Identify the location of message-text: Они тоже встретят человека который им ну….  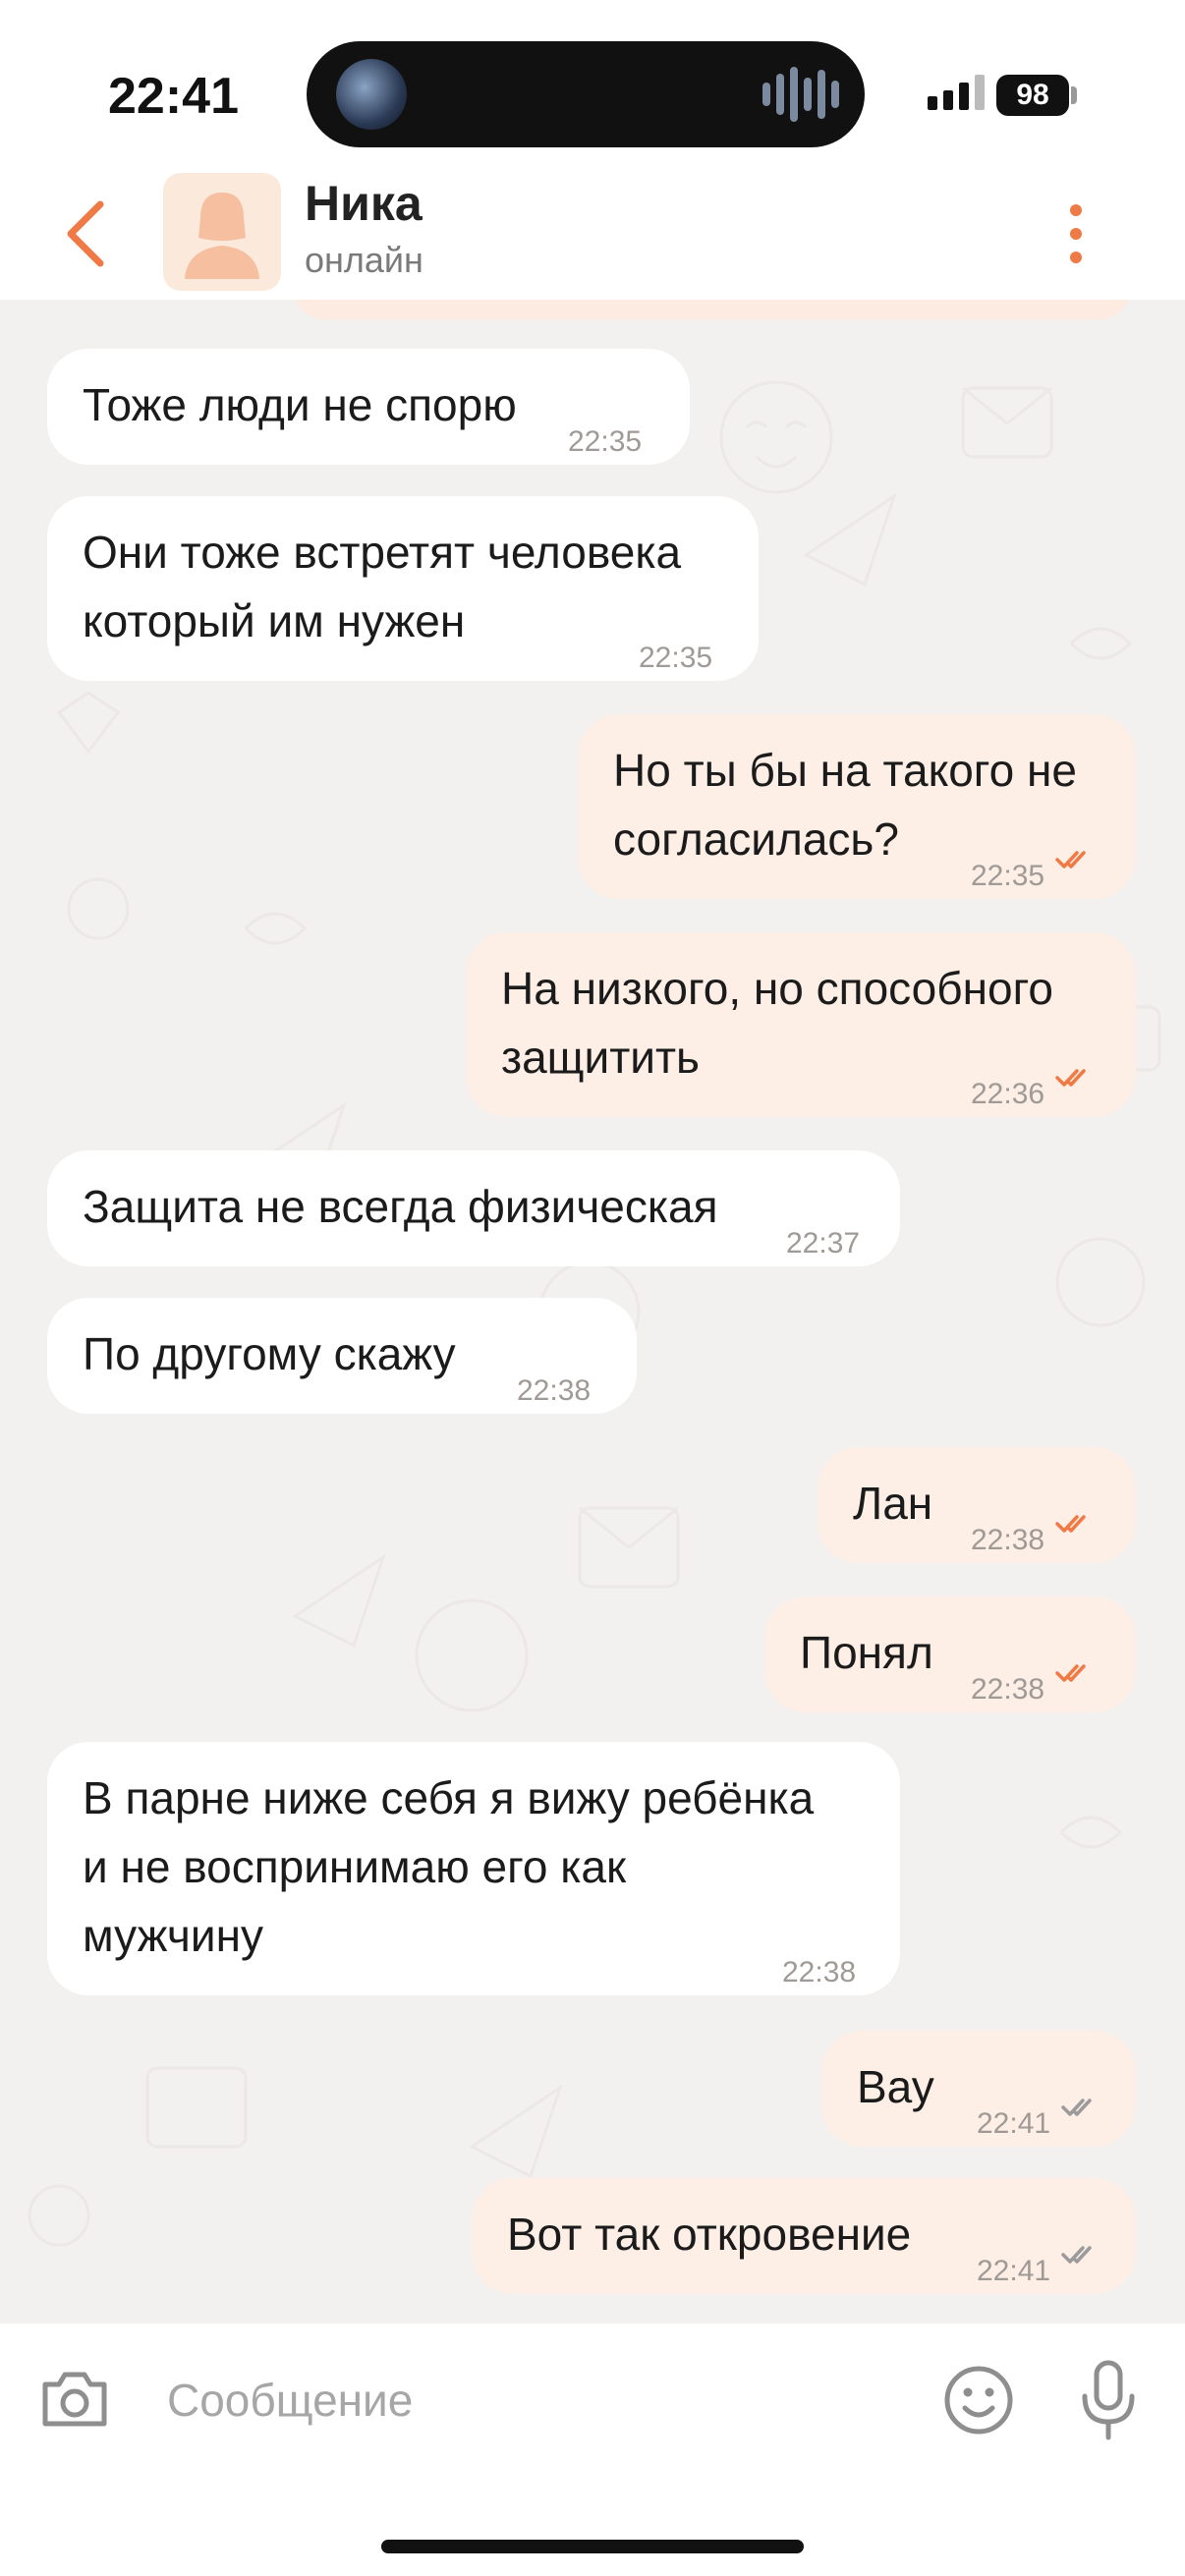
(383, 586).